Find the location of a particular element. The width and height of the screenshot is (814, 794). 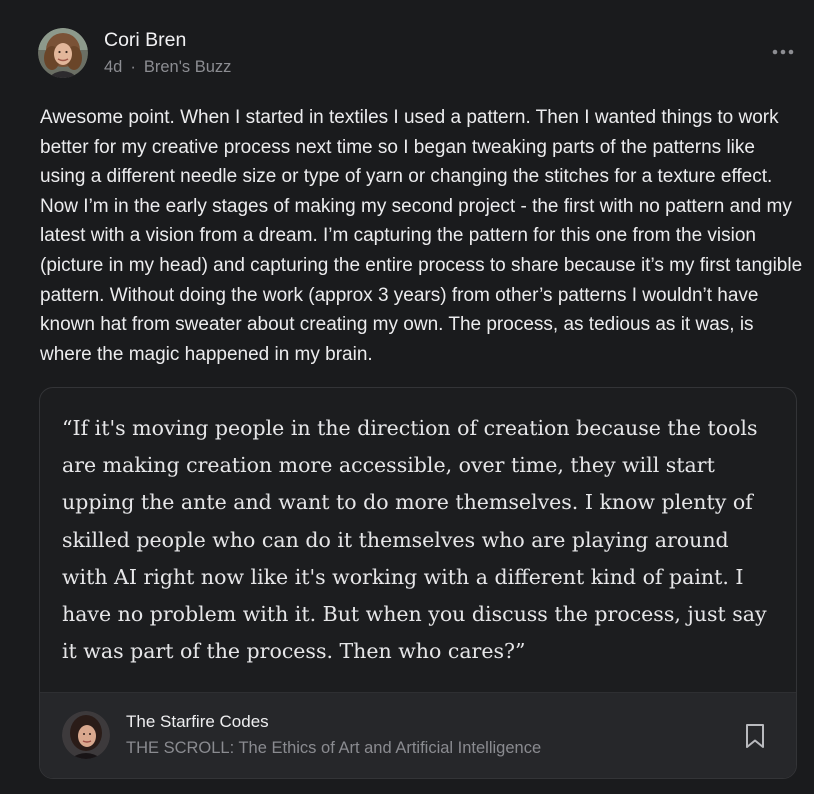

more-options-button is located at coordinates (783, 52).